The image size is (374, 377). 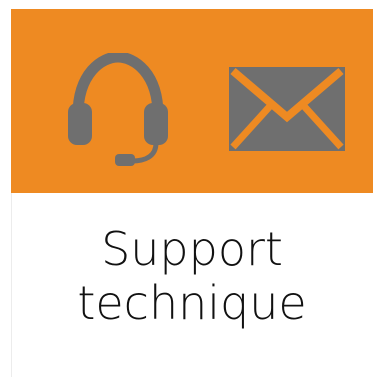 What do you see at coordinates (192, 249) in the screenshot?
I see `tile-label-line1: Support` at bounding box center [192, 249].